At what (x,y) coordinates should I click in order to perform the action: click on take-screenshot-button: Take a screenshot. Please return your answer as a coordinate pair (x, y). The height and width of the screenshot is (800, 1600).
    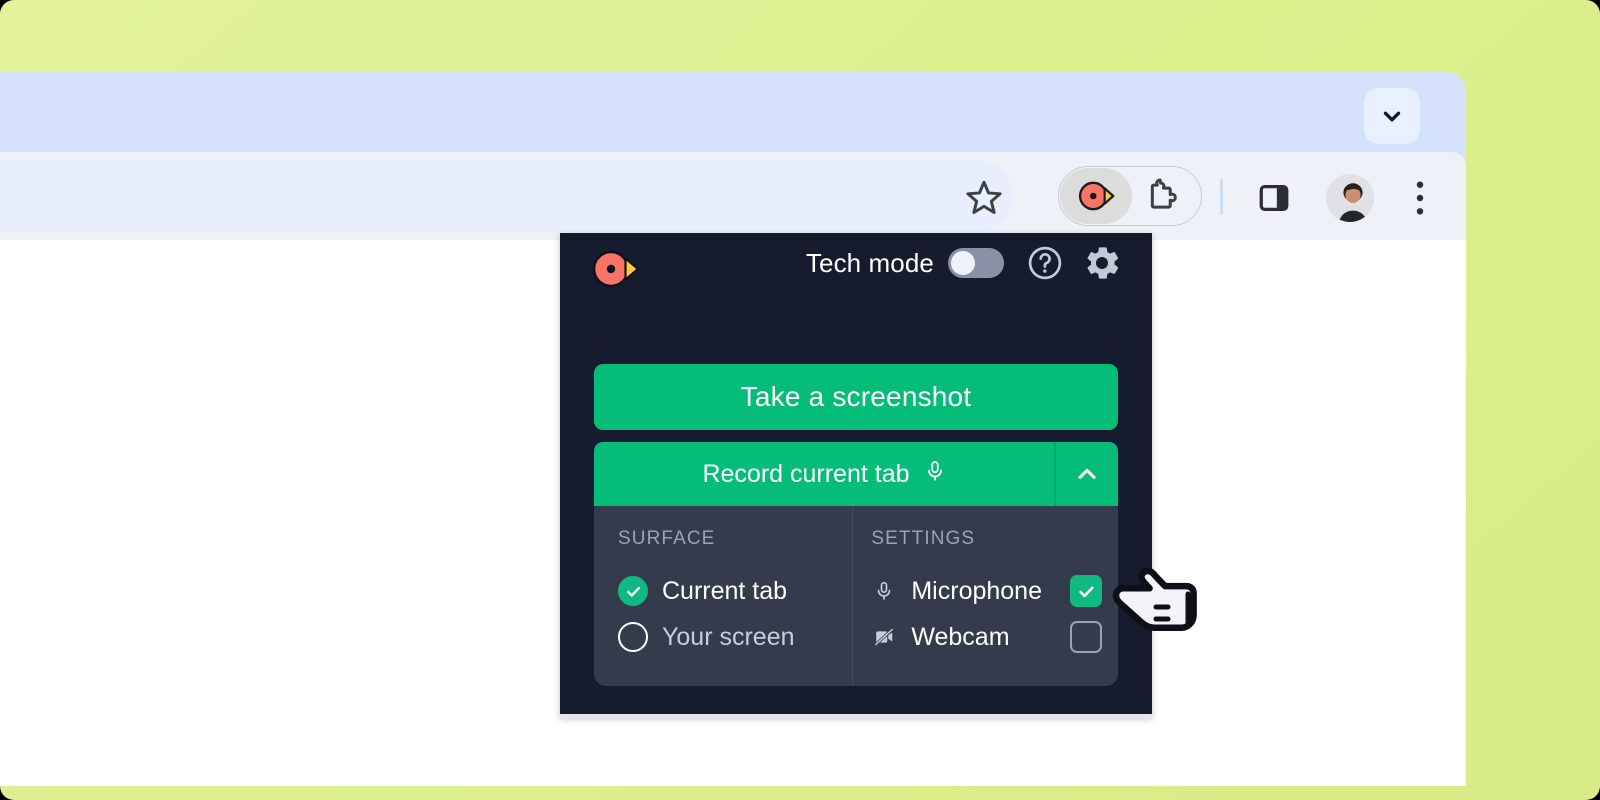
    Looking at the image, I should click on (856, 397).